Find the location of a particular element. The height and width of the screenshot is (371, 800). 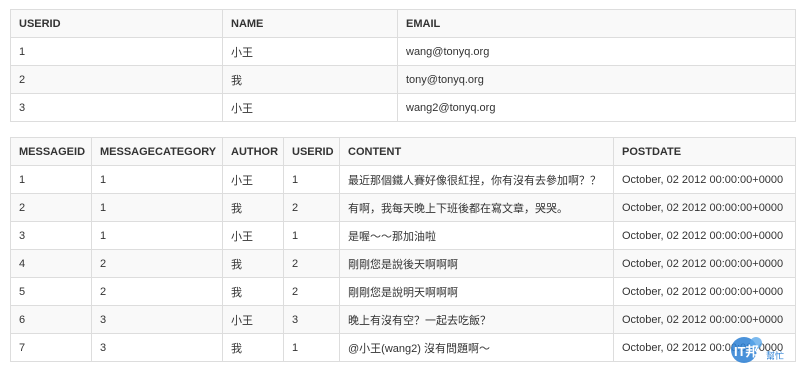

cell-content: 剛剛您是說後天啊啊啊 is located at coordinates (476, 263).